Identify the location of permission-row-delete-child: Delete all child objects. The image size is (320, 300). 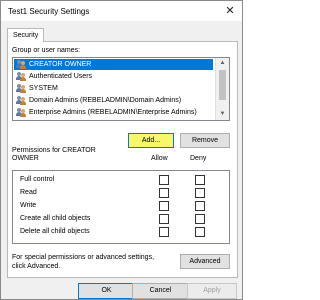
(113, 231).